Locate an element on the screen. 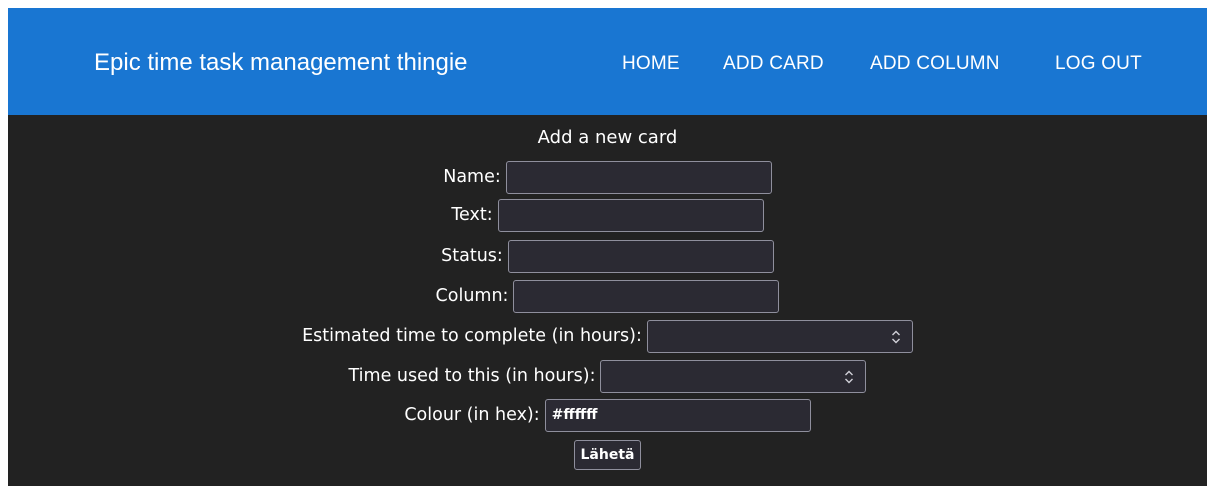 Image resolution: width=1207 pixels, height=486 pixels. column-label: Column: is located at coordinates (472, 296).